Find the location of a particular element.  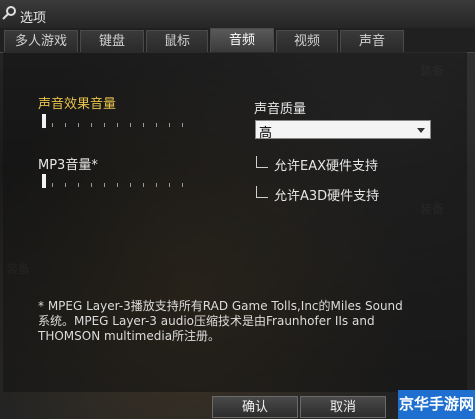

eax-label: 允许EAX硬件支持 is located at coordinates (326, 166).